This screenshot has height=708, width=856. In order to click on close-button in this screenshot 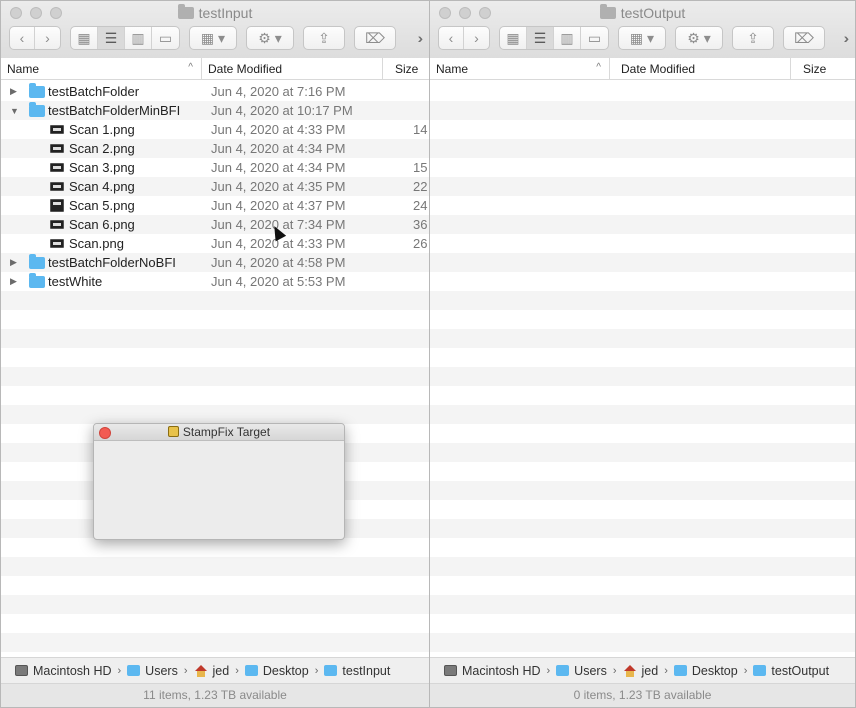, I will do `click(105, 433)`.